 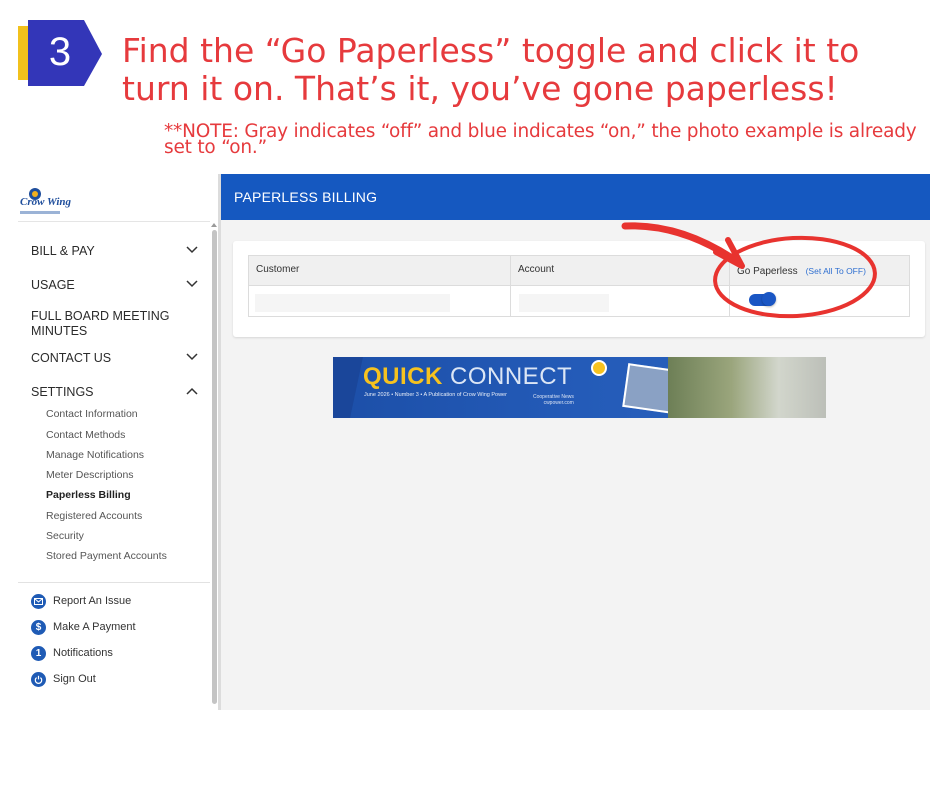 I want to click on sub-security: Security, so click(x=65, y=536).